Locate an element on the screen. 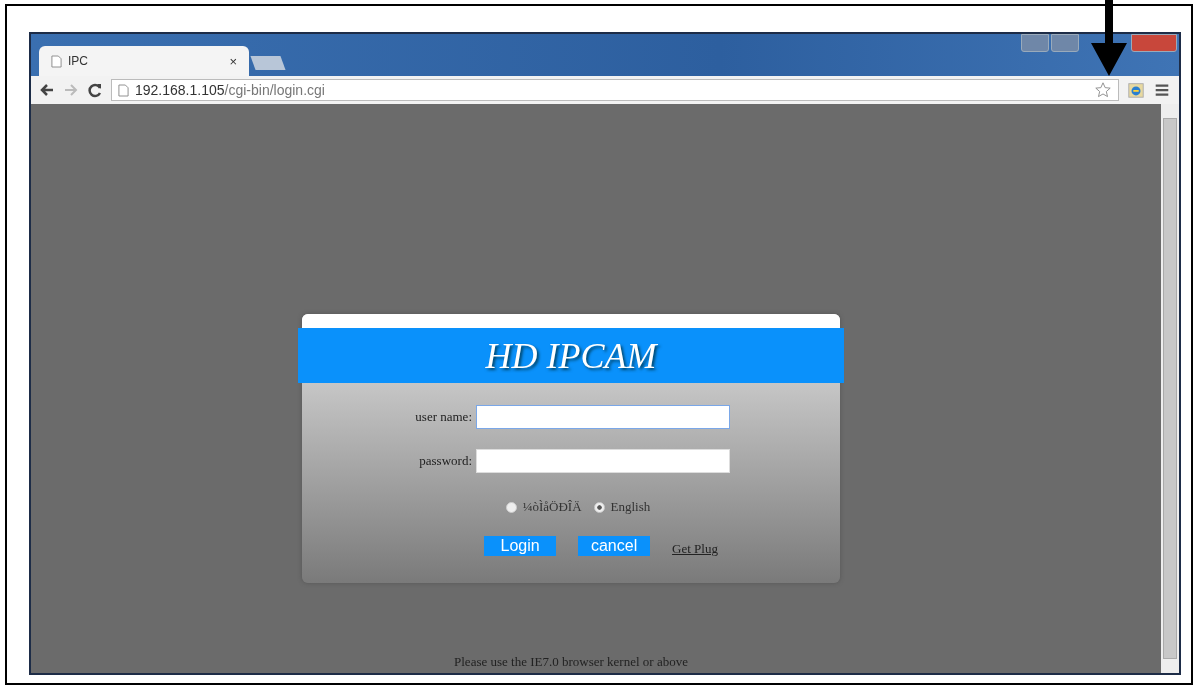 This screenshot has width=1198, height=689. field-label: password: is located at coordinates (445, 461).